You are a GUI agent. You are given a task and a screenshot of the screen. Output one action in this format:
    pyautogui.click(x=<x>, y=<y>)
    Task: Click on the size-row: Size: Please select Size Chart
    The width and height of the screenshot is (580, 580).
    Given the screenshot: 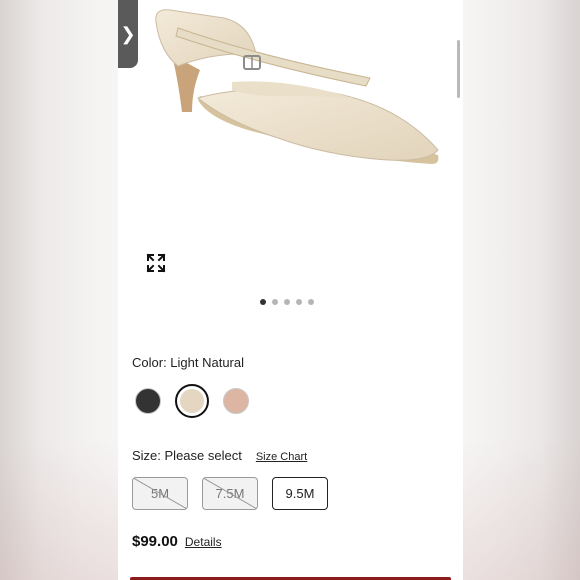 What is the action you would take?
    pyautogui.click(x=219, y=455)
    